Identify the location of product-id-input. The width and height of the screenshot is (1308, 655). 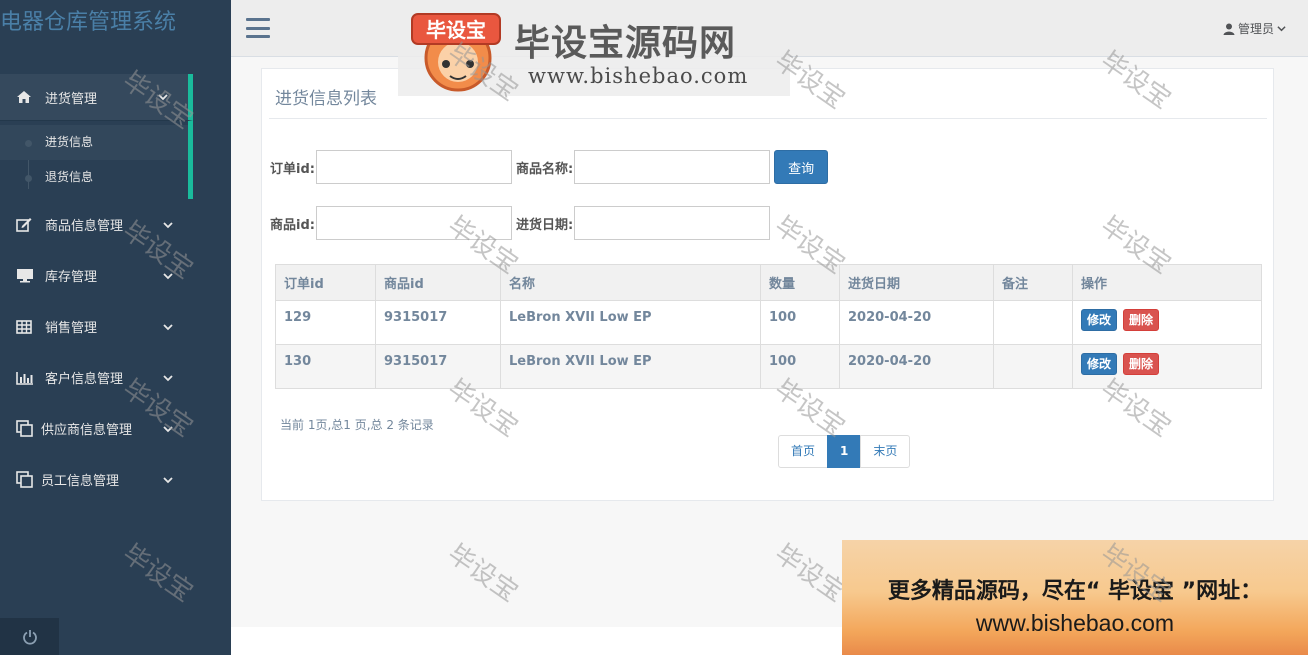
(413, 223).